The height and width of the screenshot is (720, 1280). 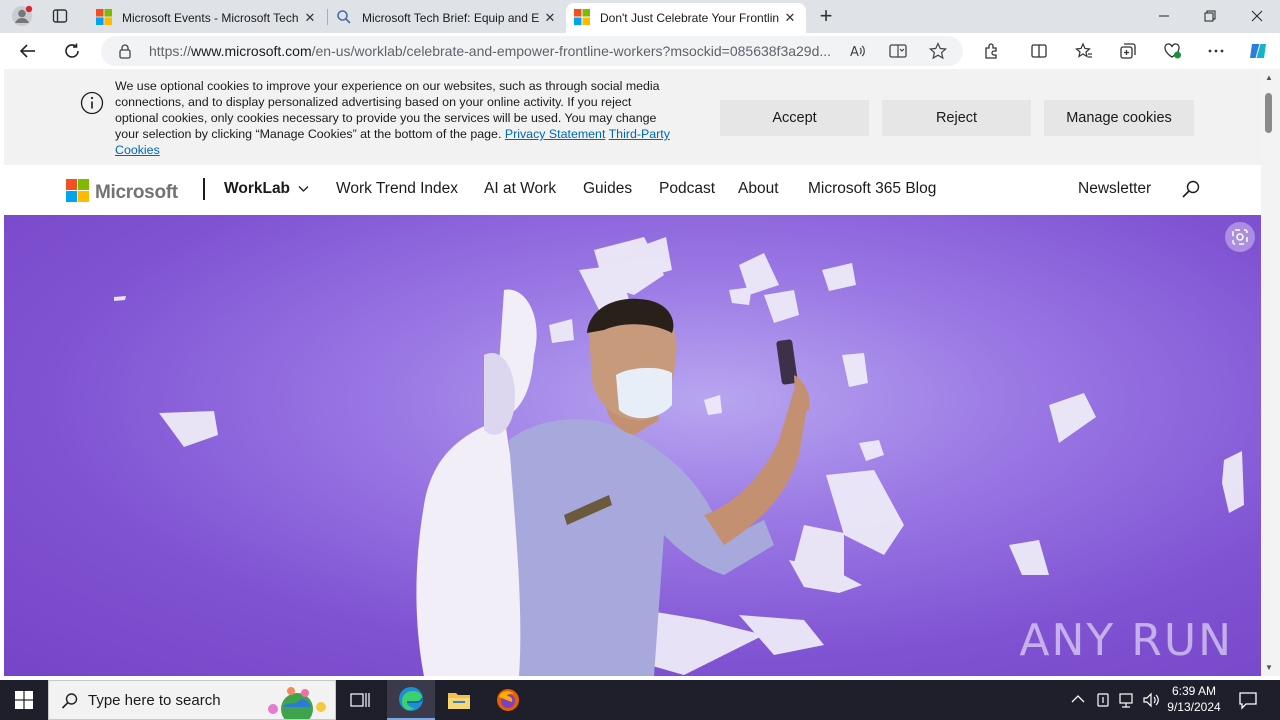 What do you see at coordinates (154, 700) in the screenshot?
I see `taskbar-search-placeholder: Type here to search` at bounding box center [154, 700].